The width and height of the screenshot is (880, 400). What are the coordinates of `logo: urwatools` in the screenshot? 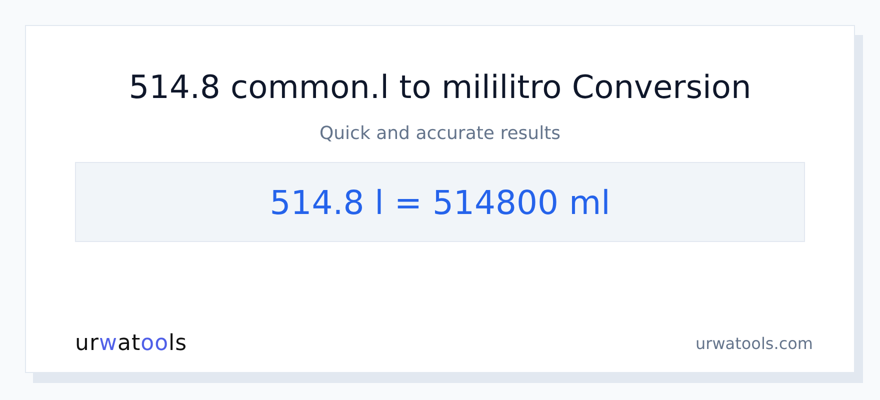 It's located at (131, 344).